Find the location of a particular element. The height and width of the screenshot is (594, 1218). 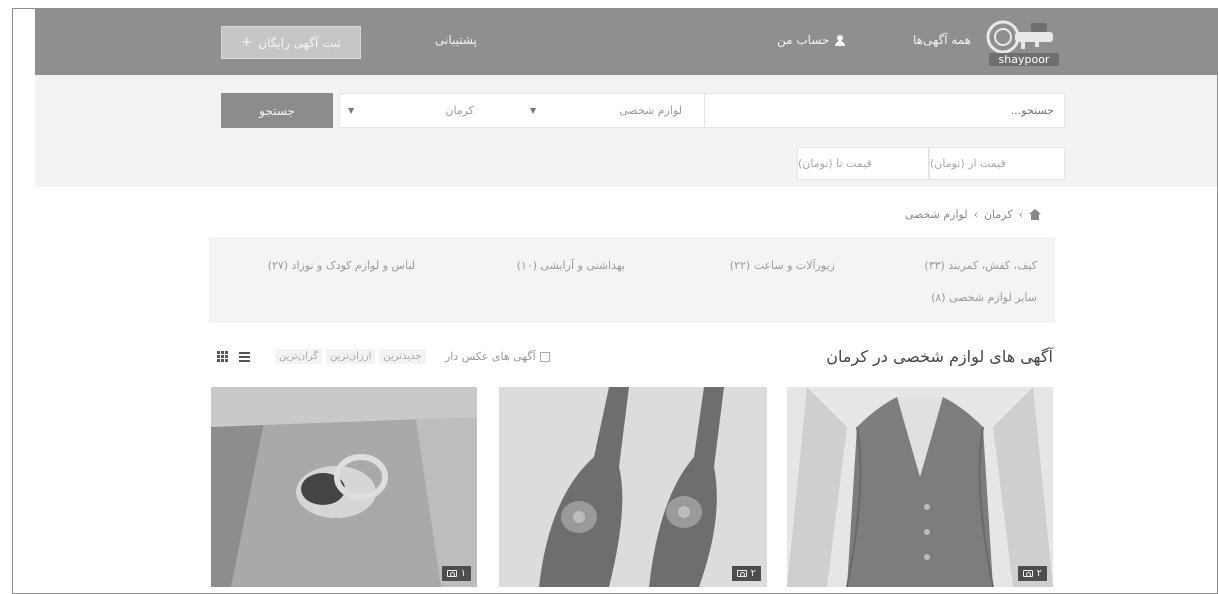

breadcrumb-item-category: لوازم شخصی is located at coordinates (936, 214).